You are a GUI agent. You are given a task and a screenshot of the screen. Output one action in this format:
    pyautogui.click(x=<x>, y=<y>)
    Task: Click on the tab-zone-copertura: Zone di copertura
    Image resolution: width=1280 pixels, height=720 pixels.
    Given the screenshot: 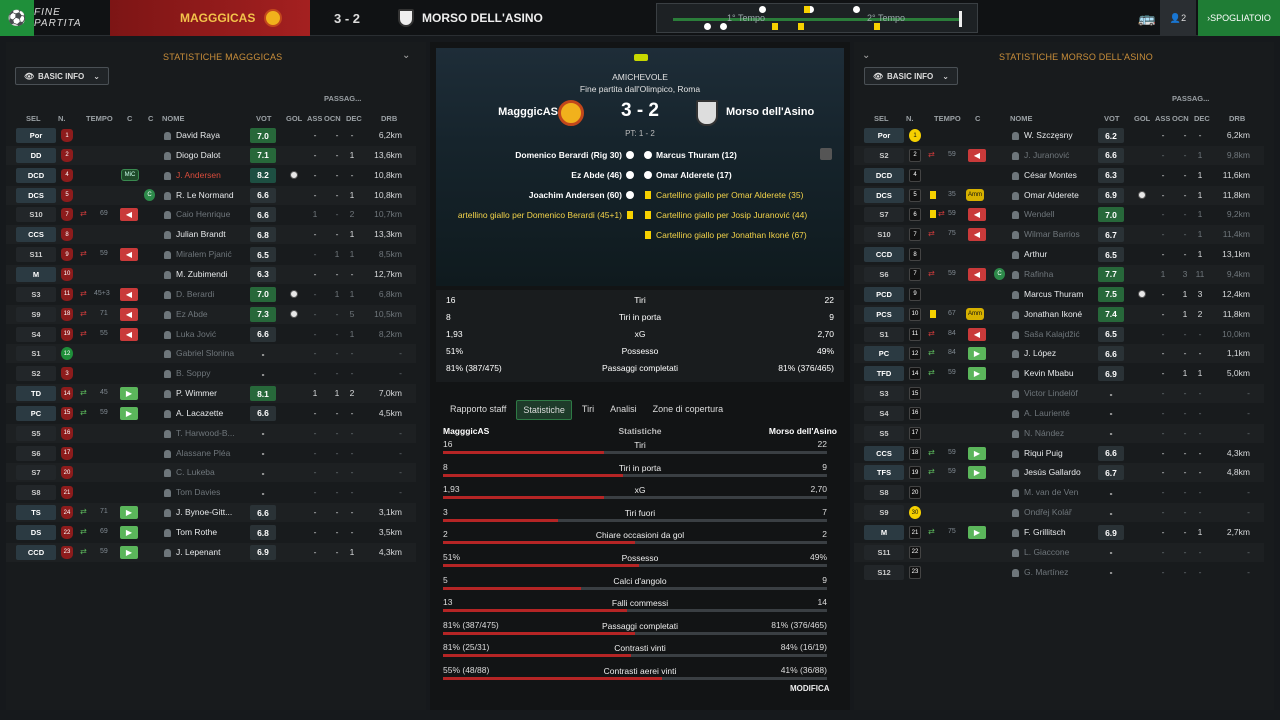 What is the action you would take?
    pyautogui.click(x=688, y=410)
    